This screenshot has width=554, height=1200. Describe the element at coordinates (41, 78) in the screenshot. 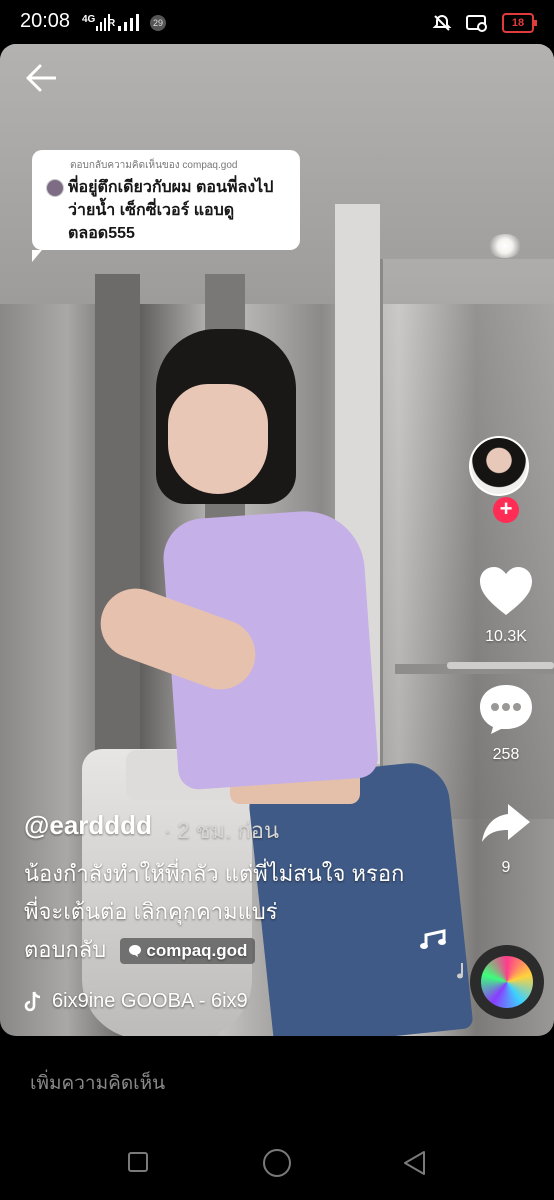

I see `back-arrow-icon` at that location.